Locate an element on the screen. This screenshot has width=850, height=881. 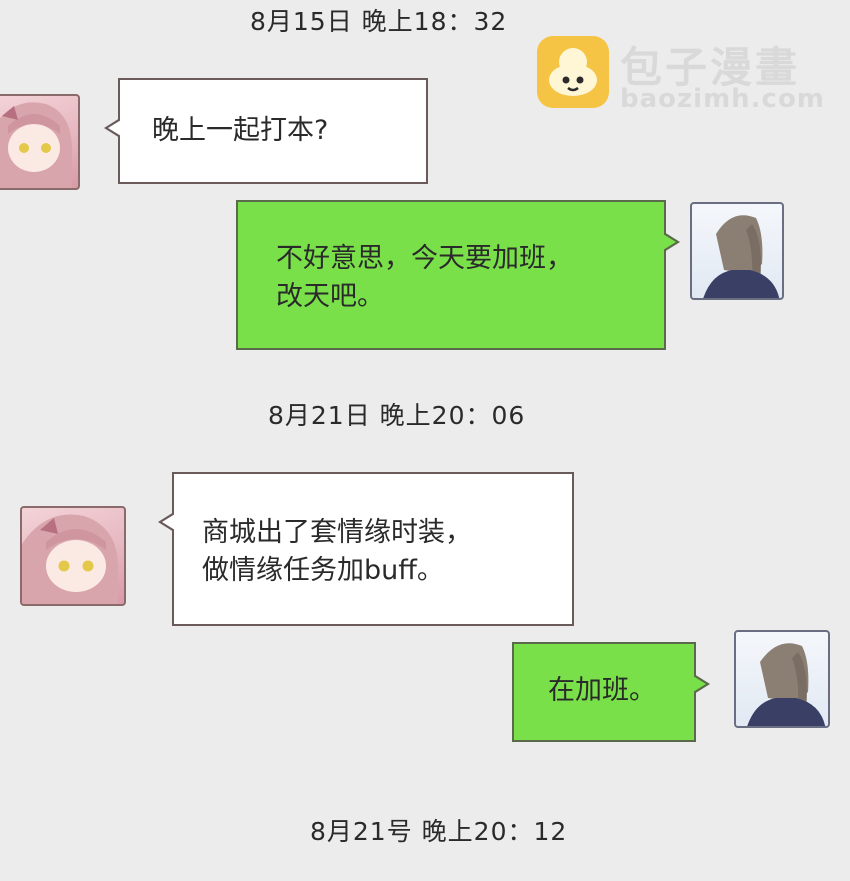
message-text: 晚上一起打本? is located at coordinates (240, 130).